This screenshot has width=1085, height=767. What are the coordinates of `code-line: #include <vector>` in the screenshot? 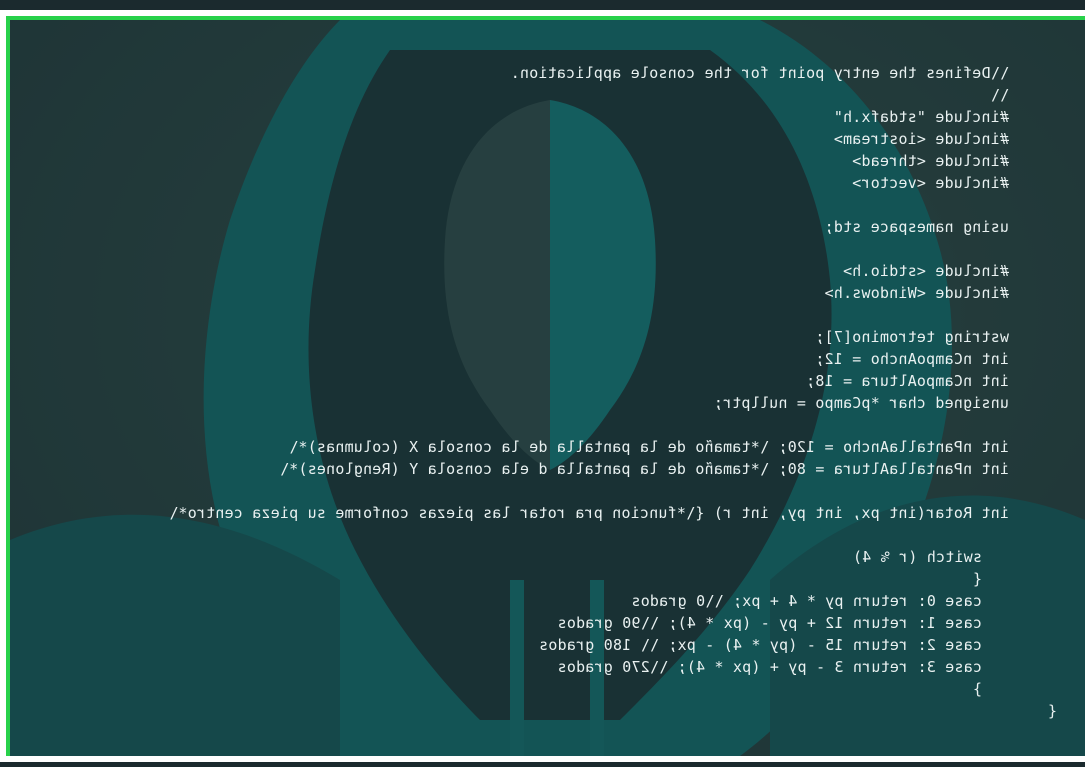 It's located at (930, 183).